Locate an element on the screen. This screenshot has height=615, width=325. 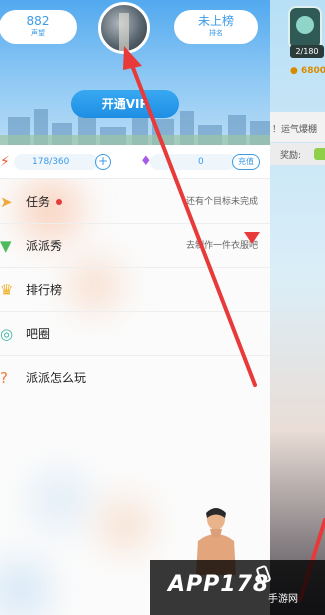
menu-item-leaderboard: ♛ 排行榜 is located at coordinates (135, 290).